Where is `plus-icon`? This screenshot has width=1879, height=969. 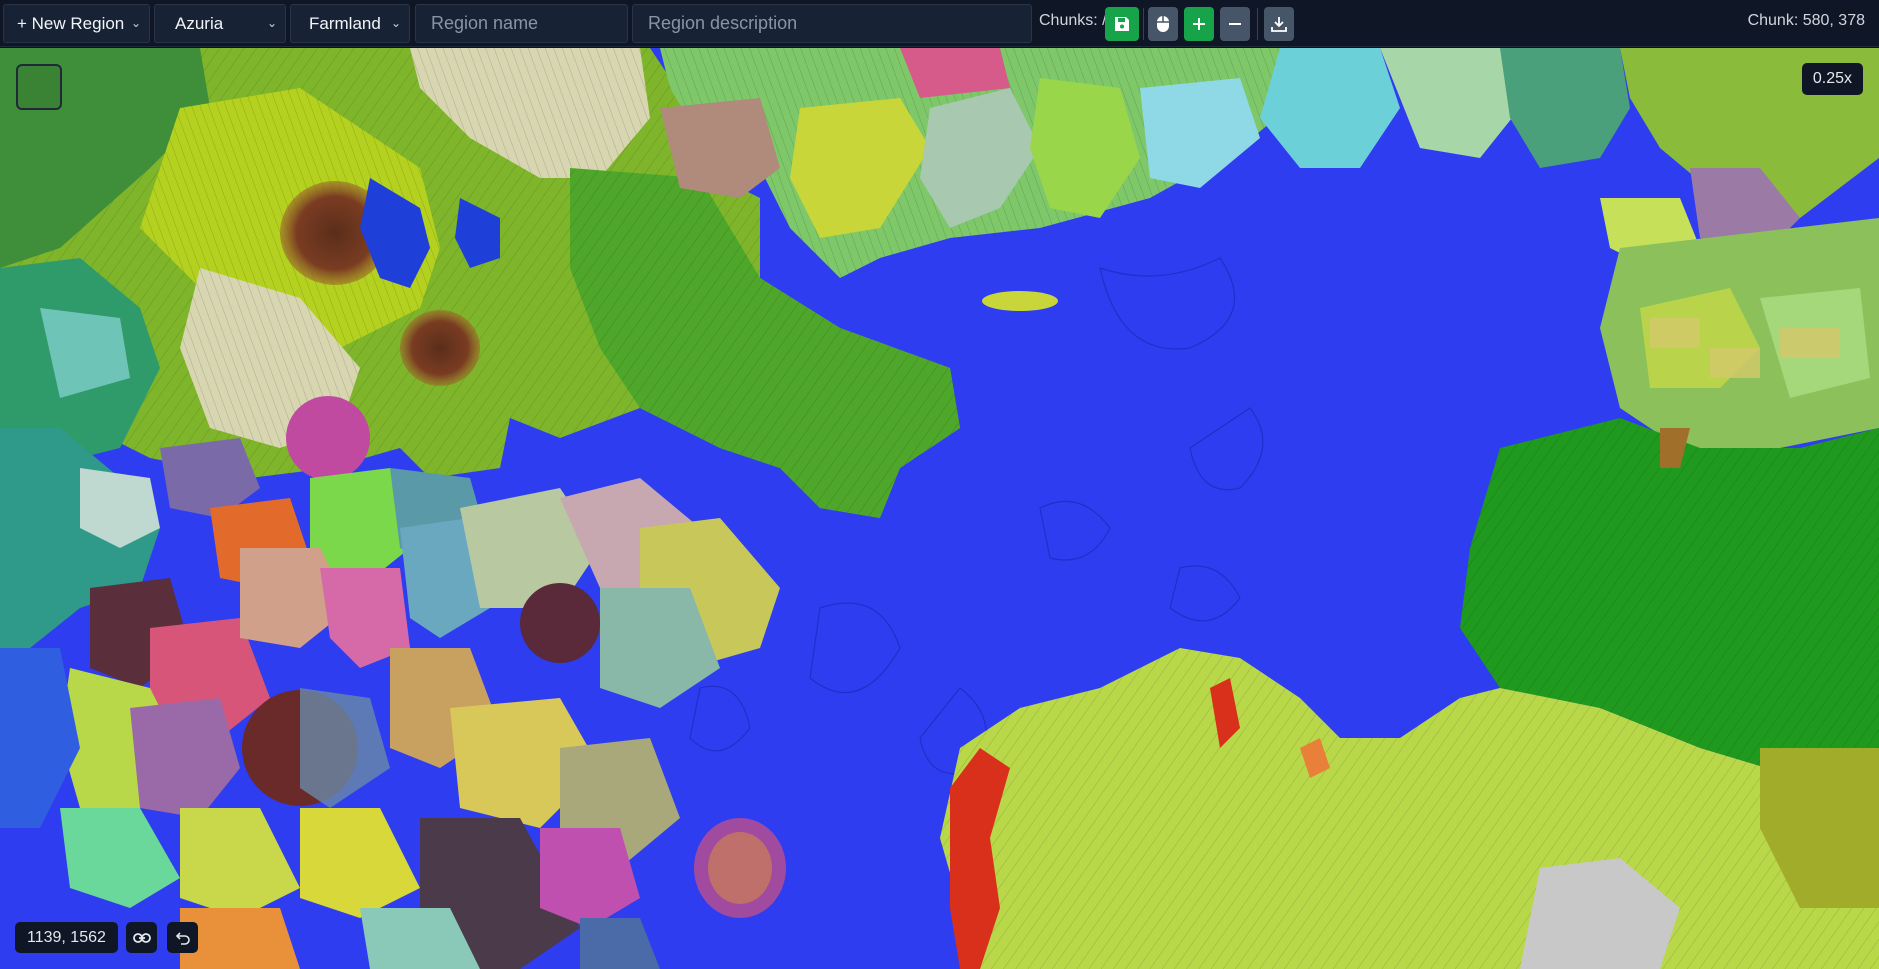
plus-icon is located at coordinates (1199, 24).